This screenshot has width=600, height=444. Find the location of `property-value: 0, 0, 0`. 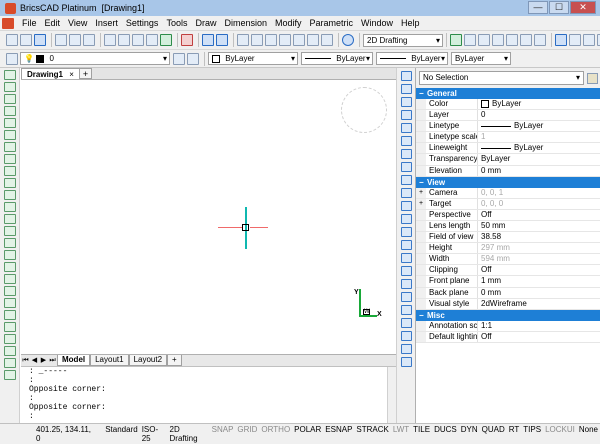

property-value: 0, 0, 0 is located at coordinates (539, 204).